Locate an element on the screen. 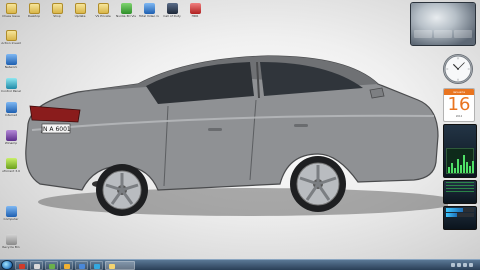 The width and height of the screenshot is (480, 270). taskbar-pinned-buttons is located at coordinates (58, 265).